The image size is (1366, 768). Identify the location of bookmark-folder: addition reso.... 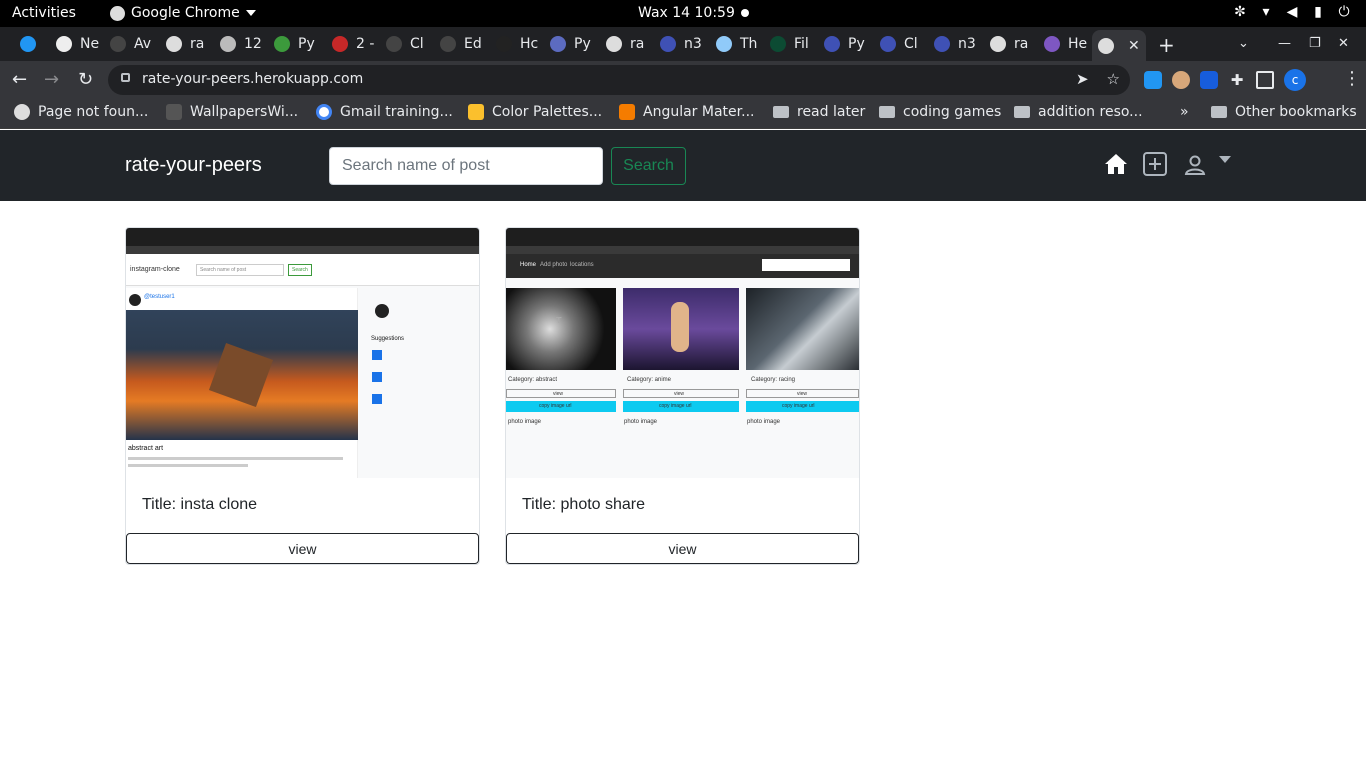
(1078, 112).